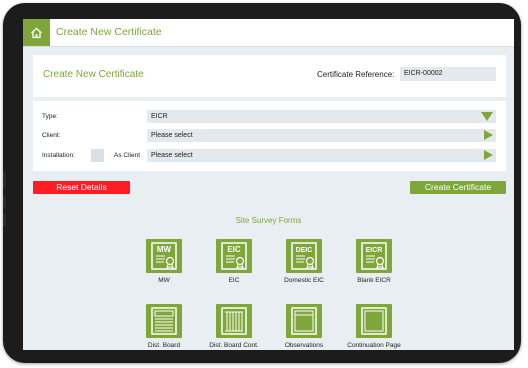 Image resolution: width=528 pixels, height=368 pixels. Describe the element at coordinates (487, 116) in the screenshot. I see `dropdown-arrow-icon` at that location.